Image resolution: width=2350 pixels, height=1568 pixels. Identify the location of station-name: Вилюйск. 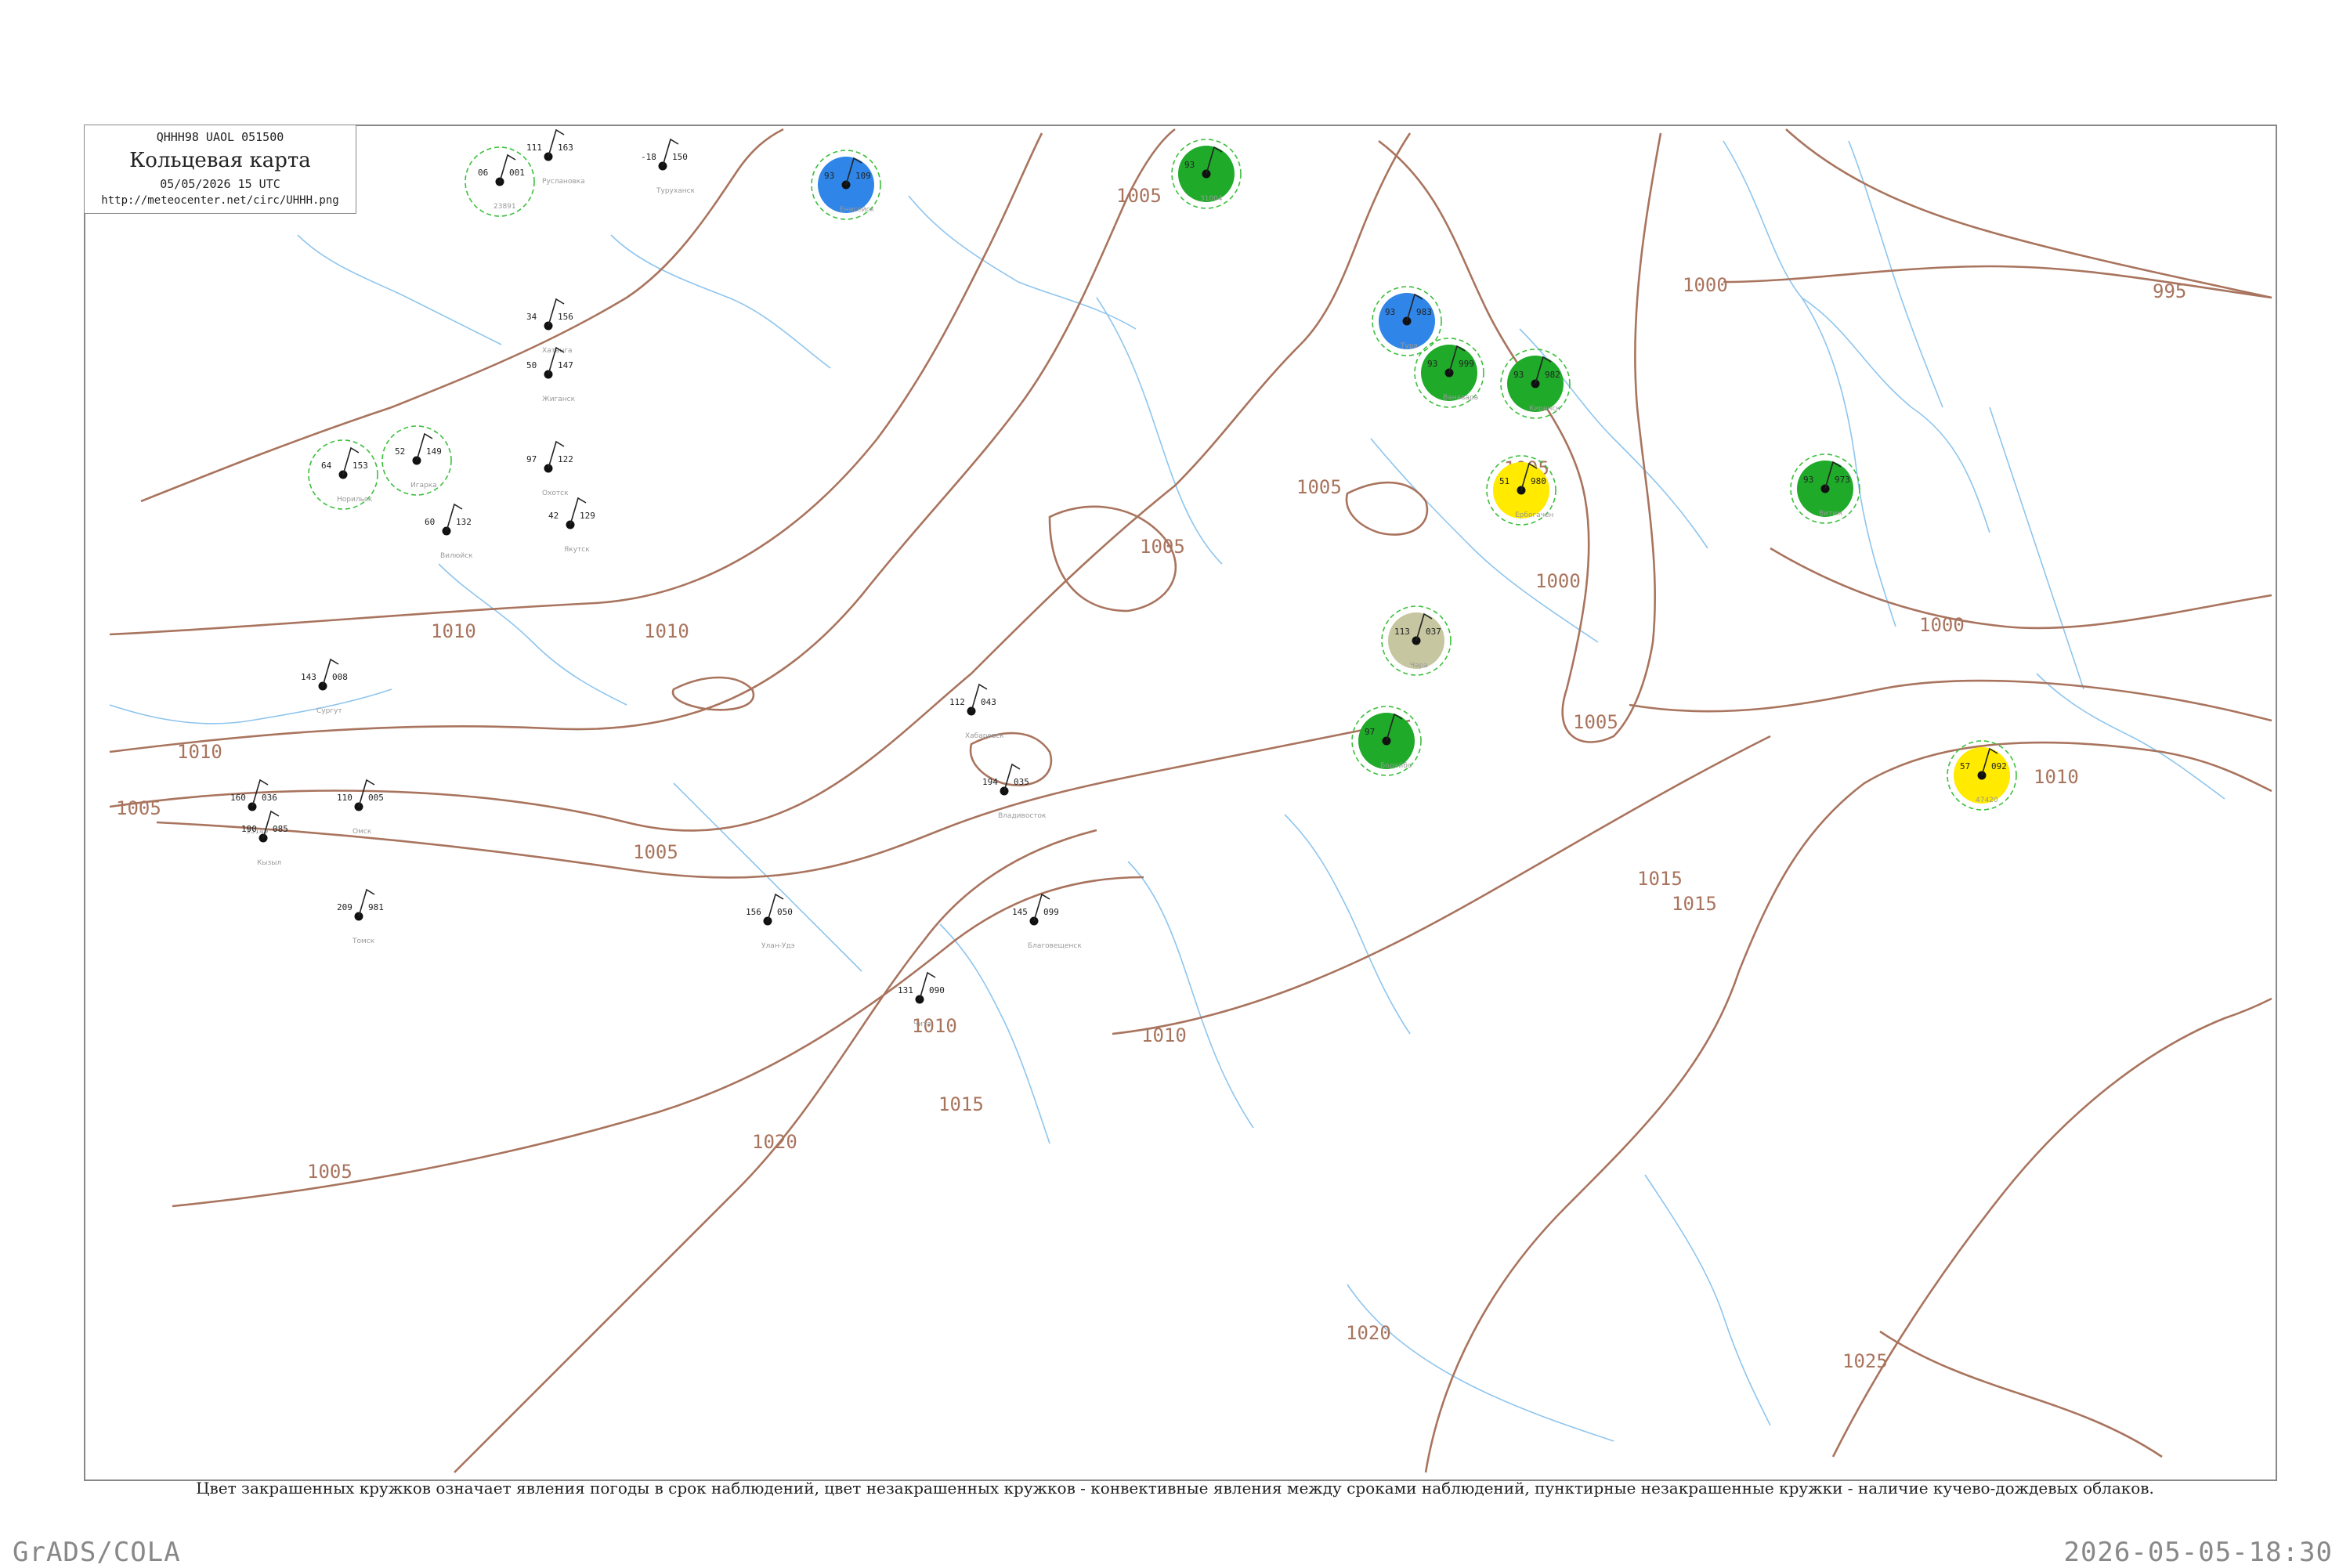
(457, 556).